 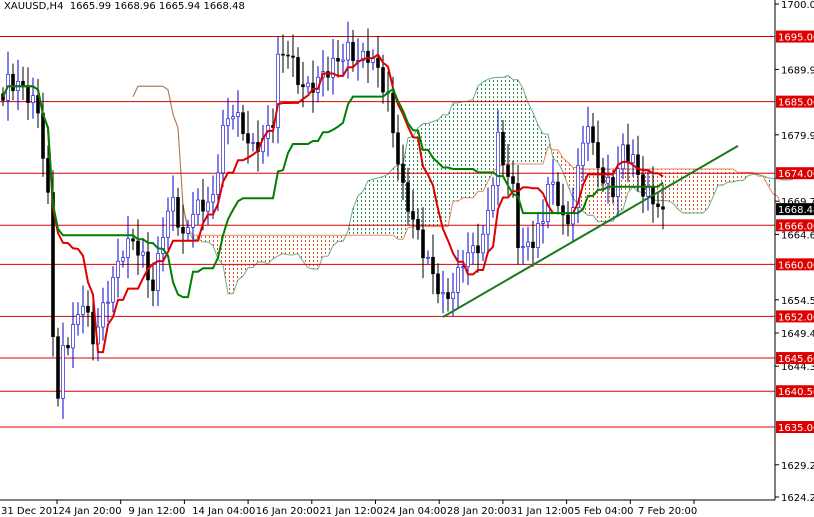 What do you see at coordinates (796, 174) in the screenshot?
I see `level-price-label: 1674.00` at bounding box center [796, 174].